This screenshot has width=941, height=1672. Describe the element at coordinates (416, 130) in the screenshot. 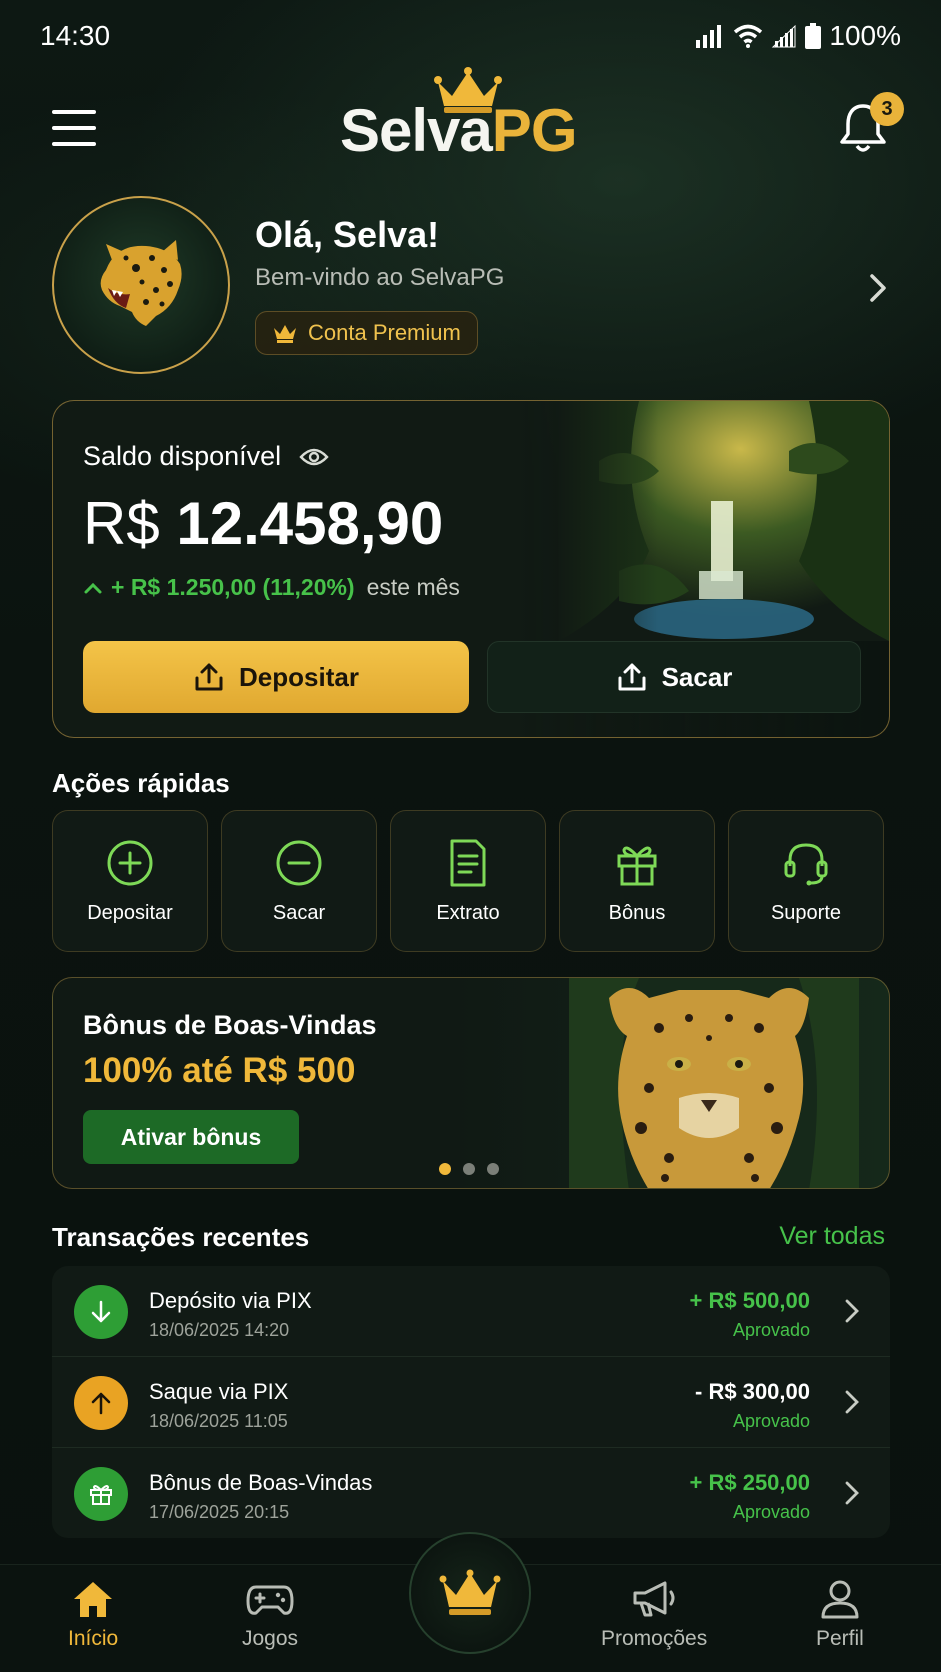

I see `brand-name-part1: Selva` at that location.